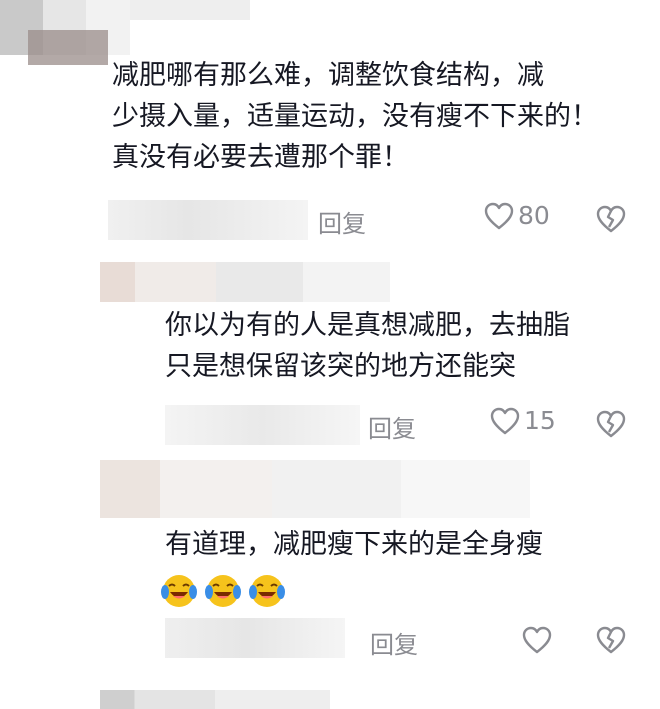 Image resolution: width=660 pixels, height=709 pixels. Describe the element at coordinates (394, 642) in the screenshot. I see `reply-button-3: 回复` at that location.